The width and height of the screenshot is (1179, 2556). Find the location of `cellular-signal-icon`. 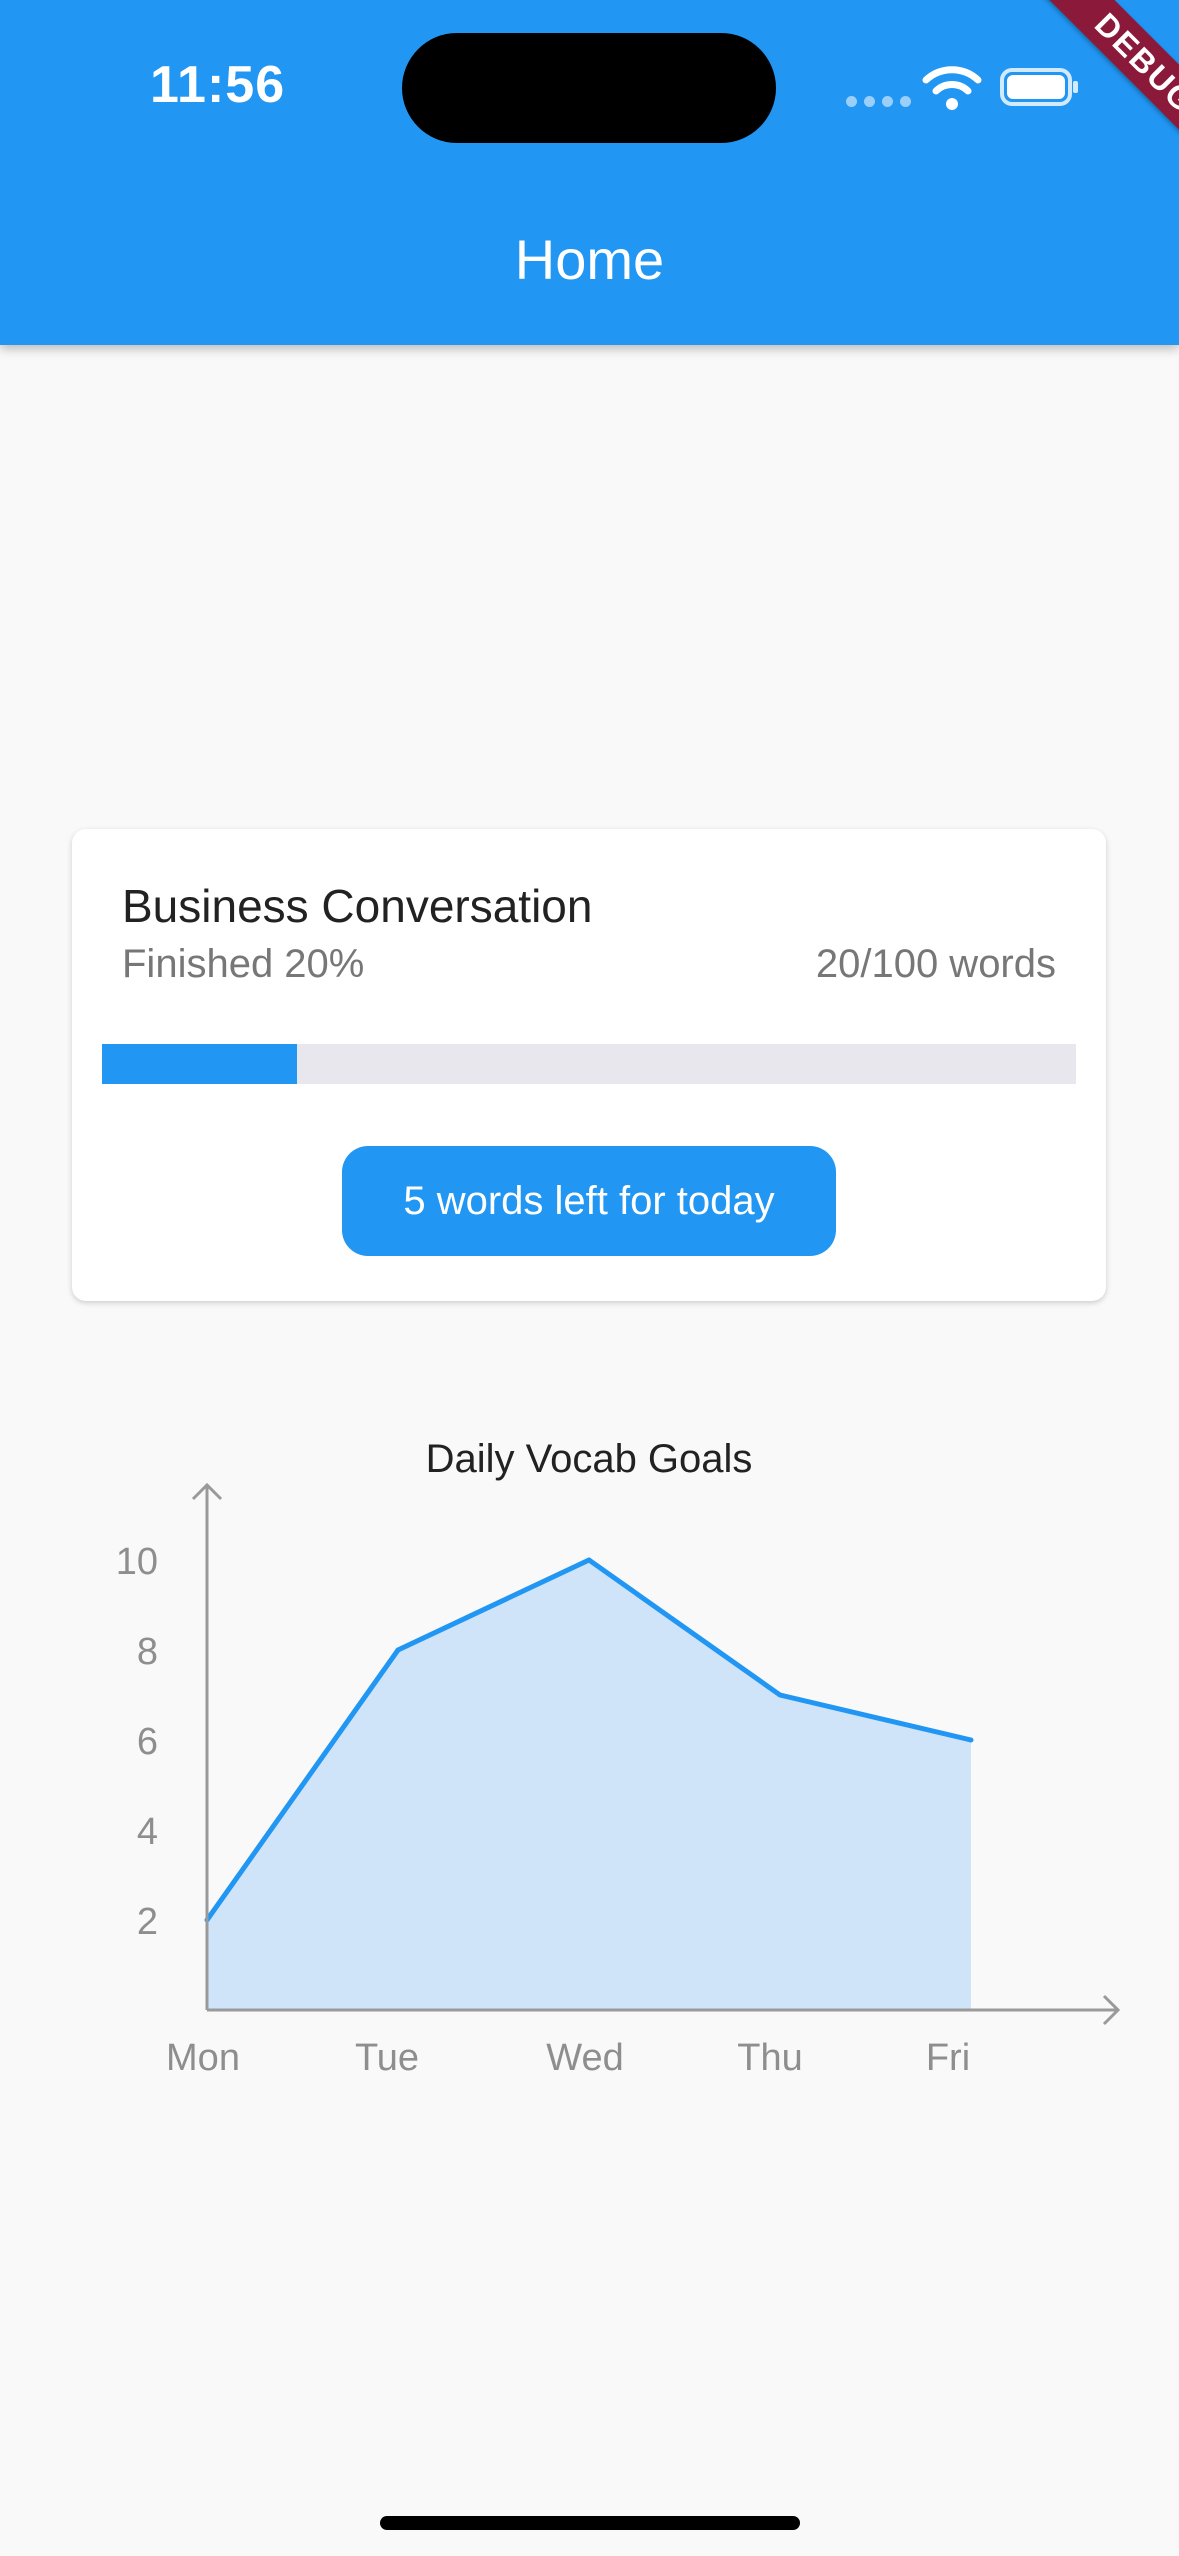

cellular-signal-icon is located at coordinates (878, 101).